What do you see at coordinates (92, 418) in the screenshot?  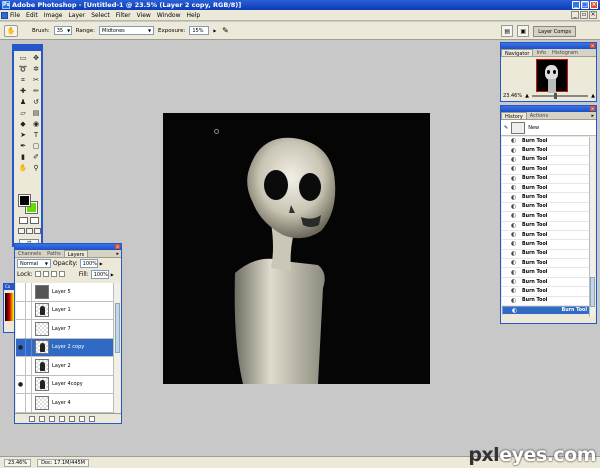 I see `trash-icon` at bounding box center [92, 418].